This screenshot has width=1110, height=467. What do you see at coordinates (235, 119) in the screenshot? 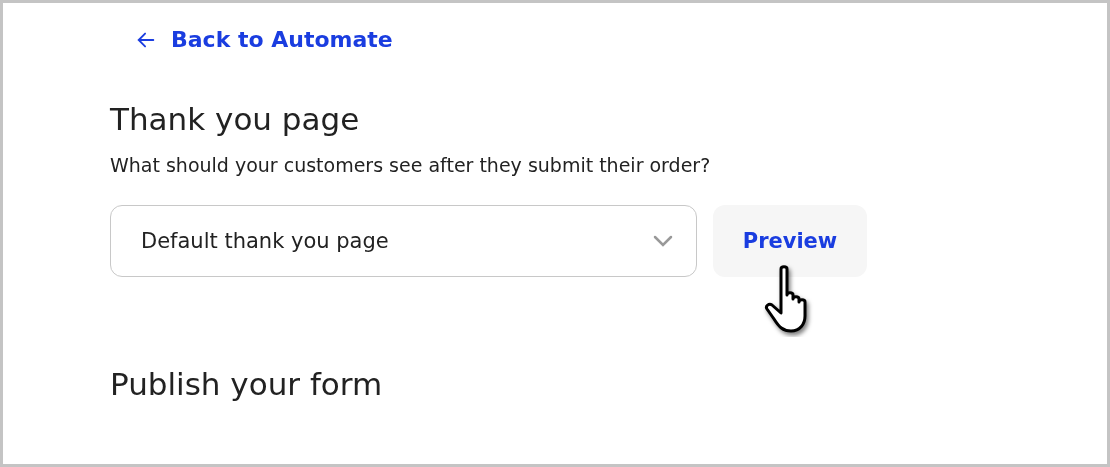
I see `section-heading: Thank you page` at bounding box center [235, 119].